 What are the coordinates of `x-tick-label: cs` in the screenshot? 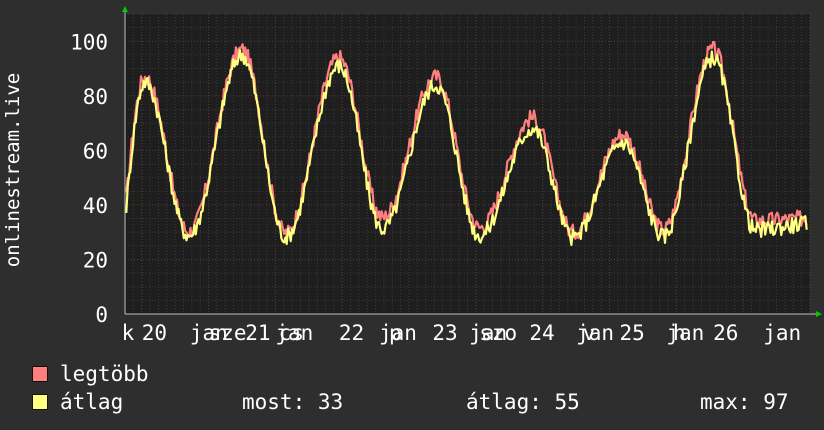 It's located at (291, 333).